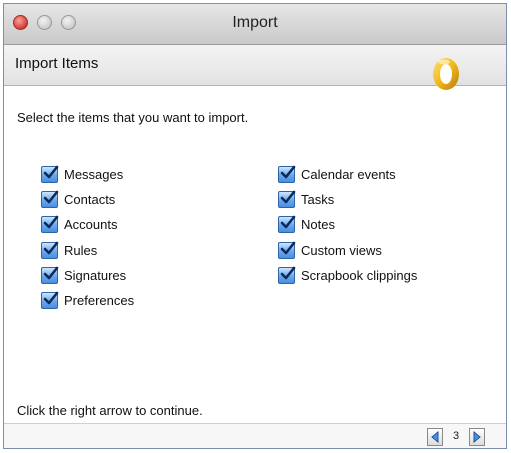 The width and height of the screenshot is (511, 453). I want to click on item-label: Tasks, so click(318, 199).